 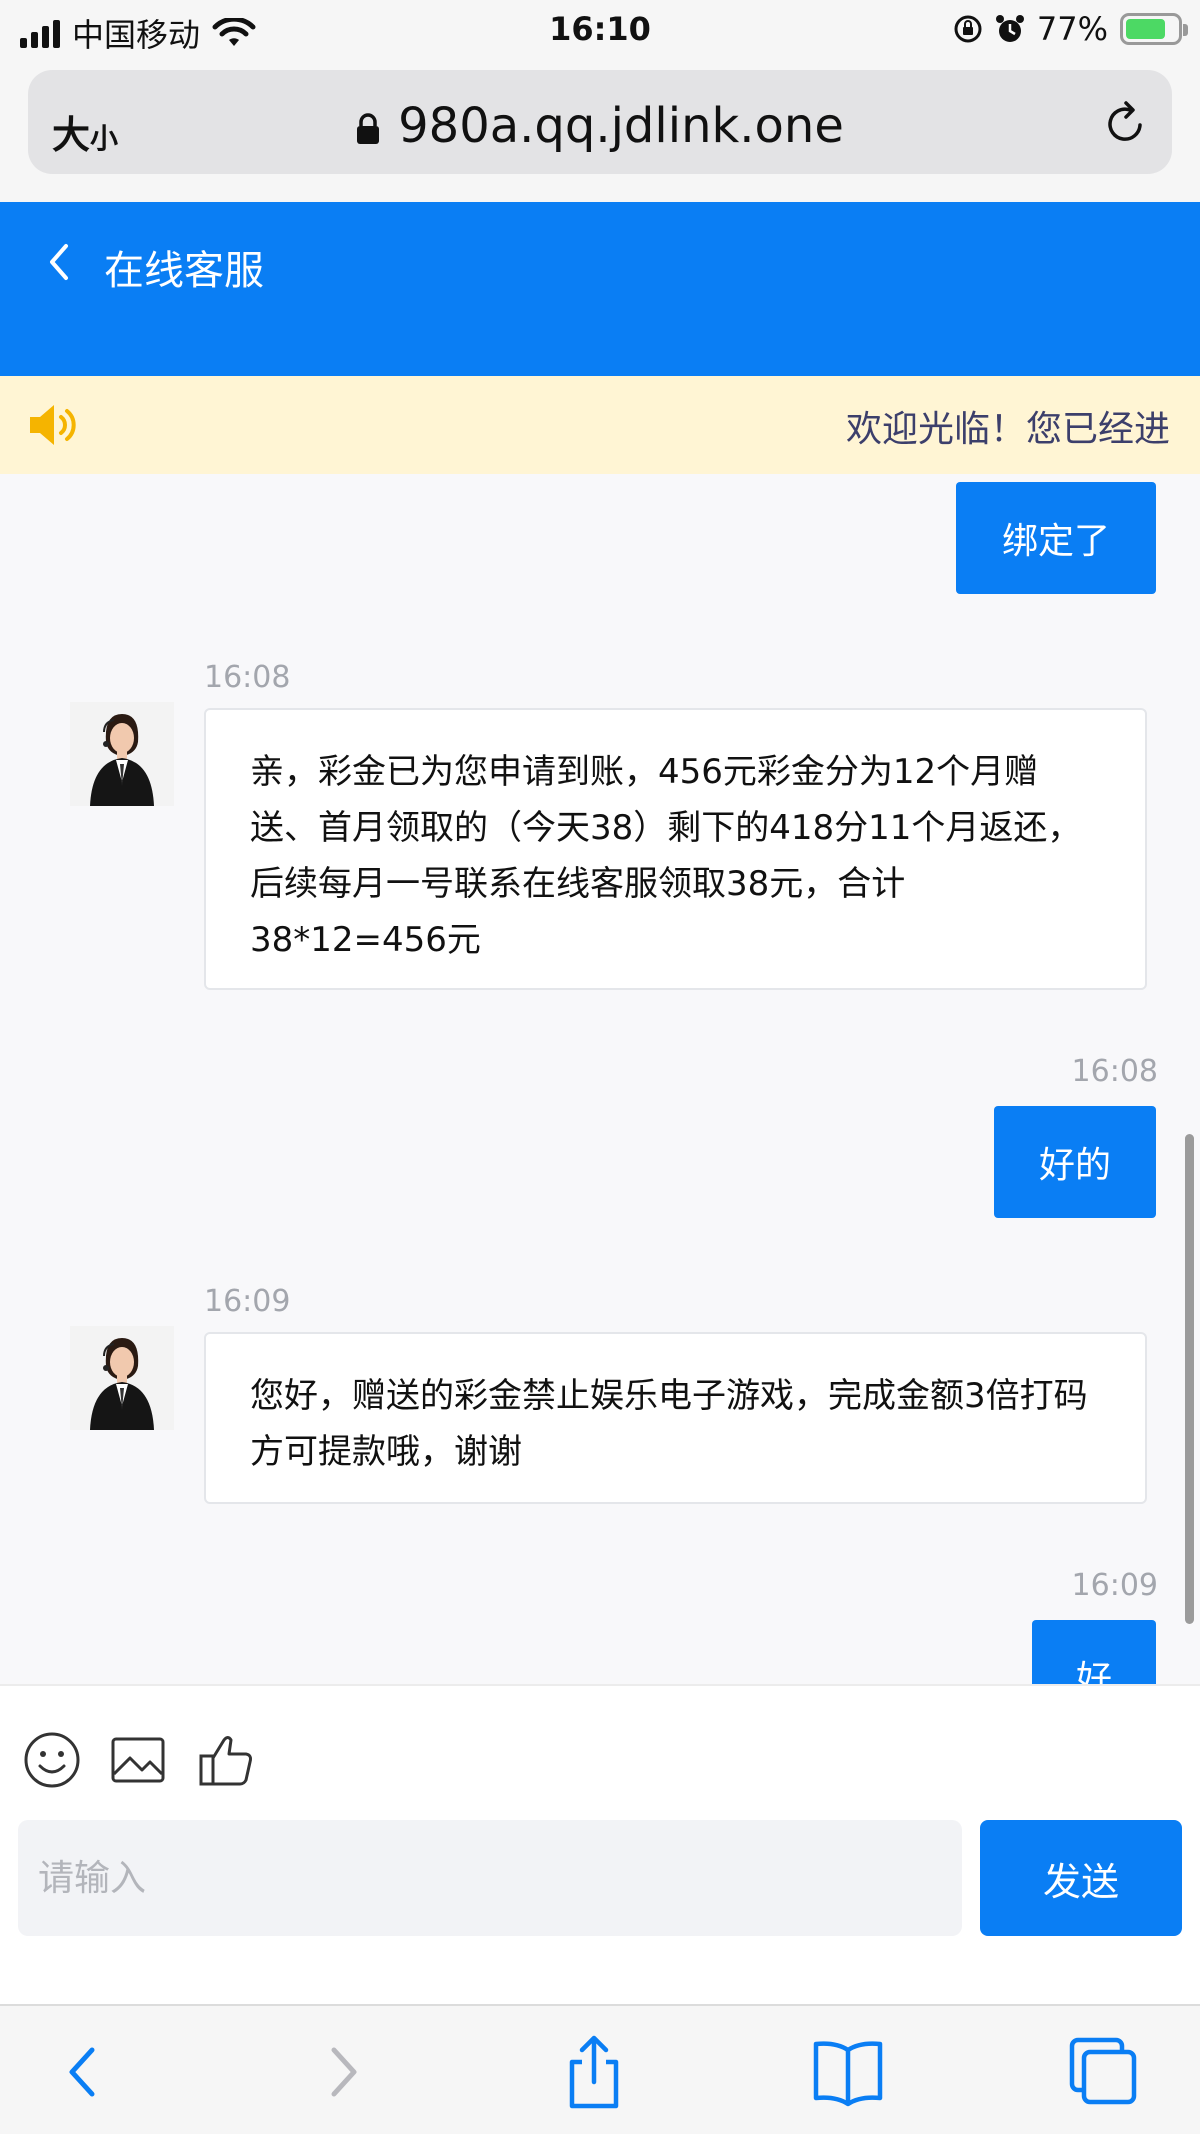 What do you see at coordinates (600, 425) in the screenshot?
I see `notice-bar: 欢迎光临！您已经进` at bounding box center [600, 425].